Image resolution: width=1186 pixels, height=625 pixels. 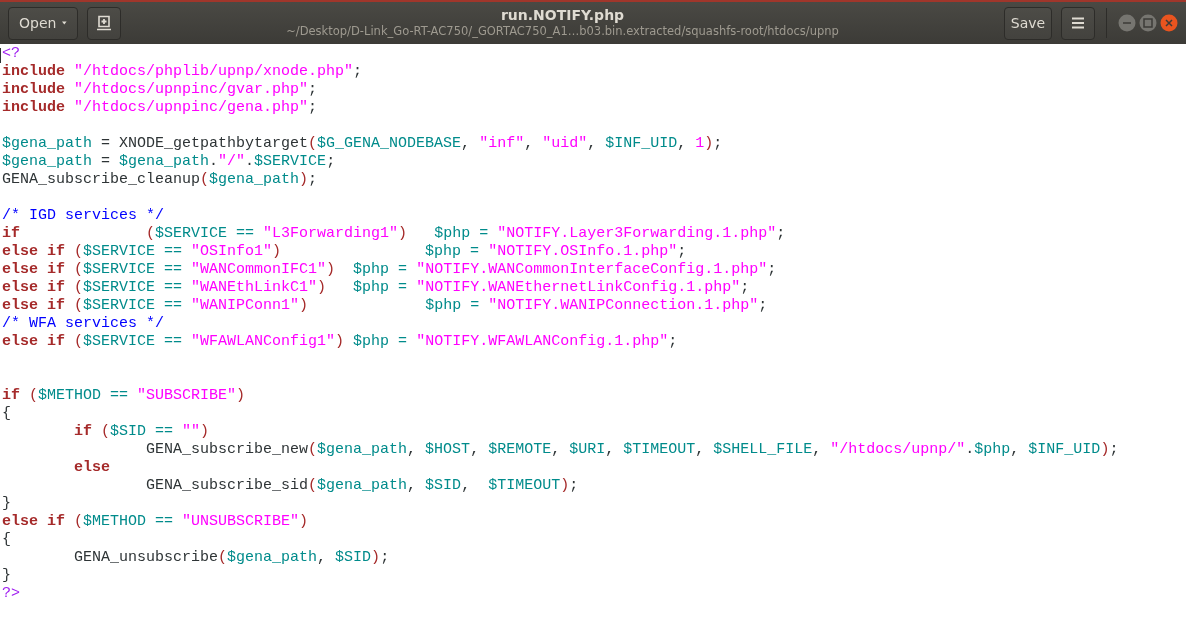 I want to click on file-path: ~/Desktop/D-Link_Go-RT-AC750/_GORTAC750_A1…b03.bin.extracted/squashfs-root/htdocs/upnp, so click(x=562, y=31).